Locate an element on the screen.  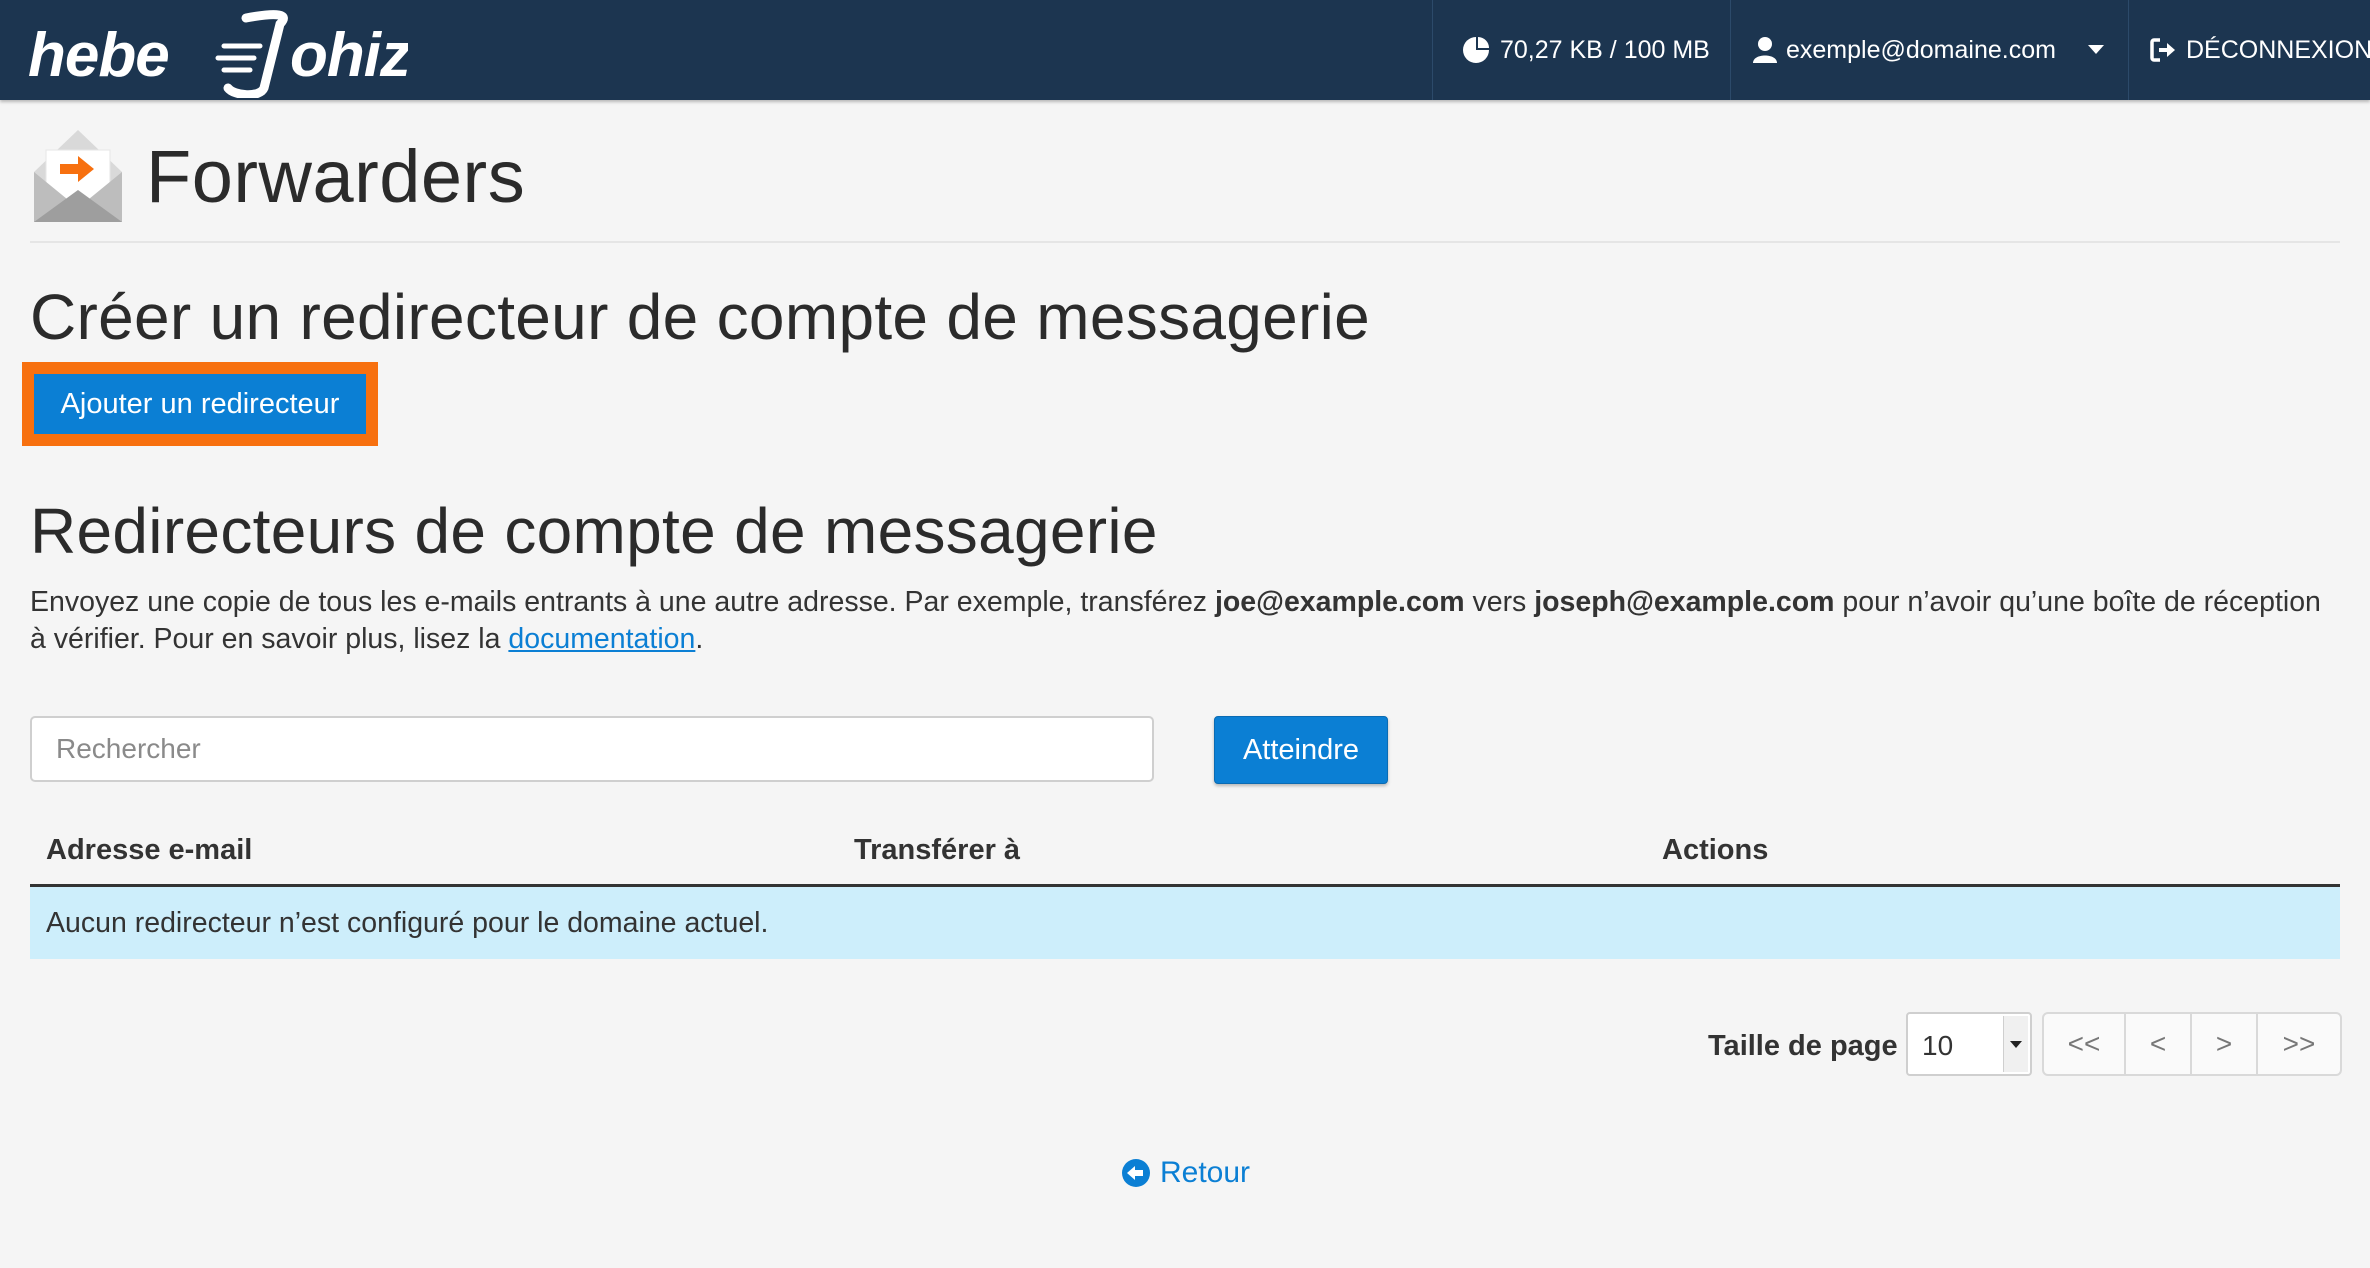
svg-text: hebe is located at coordinates (98, 55).